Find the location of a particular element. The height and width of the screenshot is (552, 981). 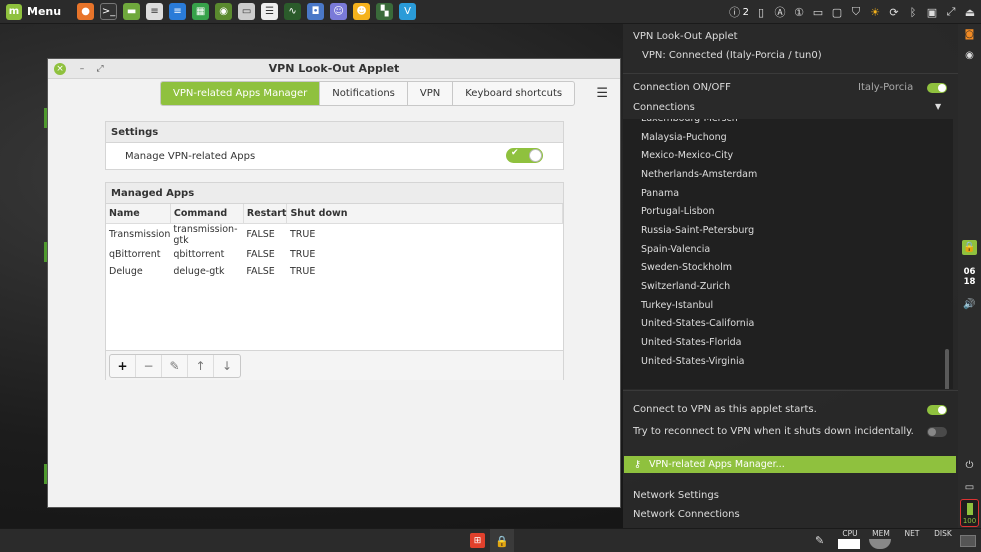

gimp-icon: ◉ is located at coordinates (224, 11).